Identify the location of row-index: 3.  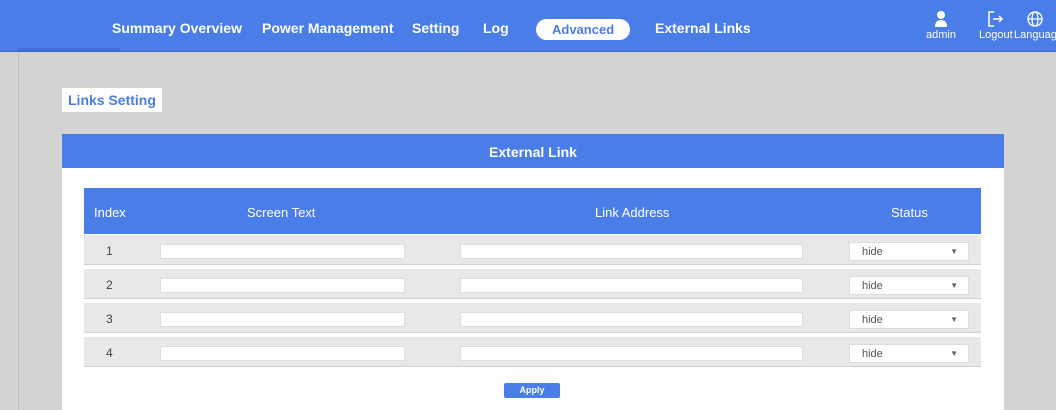
(109, 319).